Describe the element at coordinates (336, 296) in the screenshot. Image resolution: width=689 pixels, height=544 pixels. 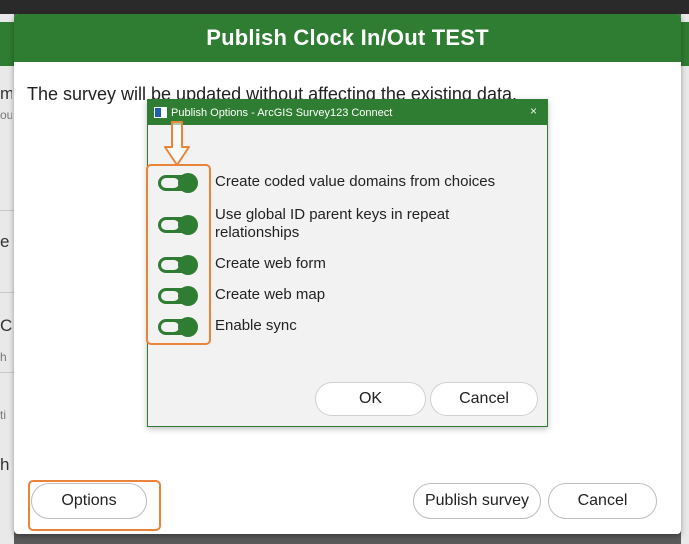
I see `option-web-map: Create web map` at that location.